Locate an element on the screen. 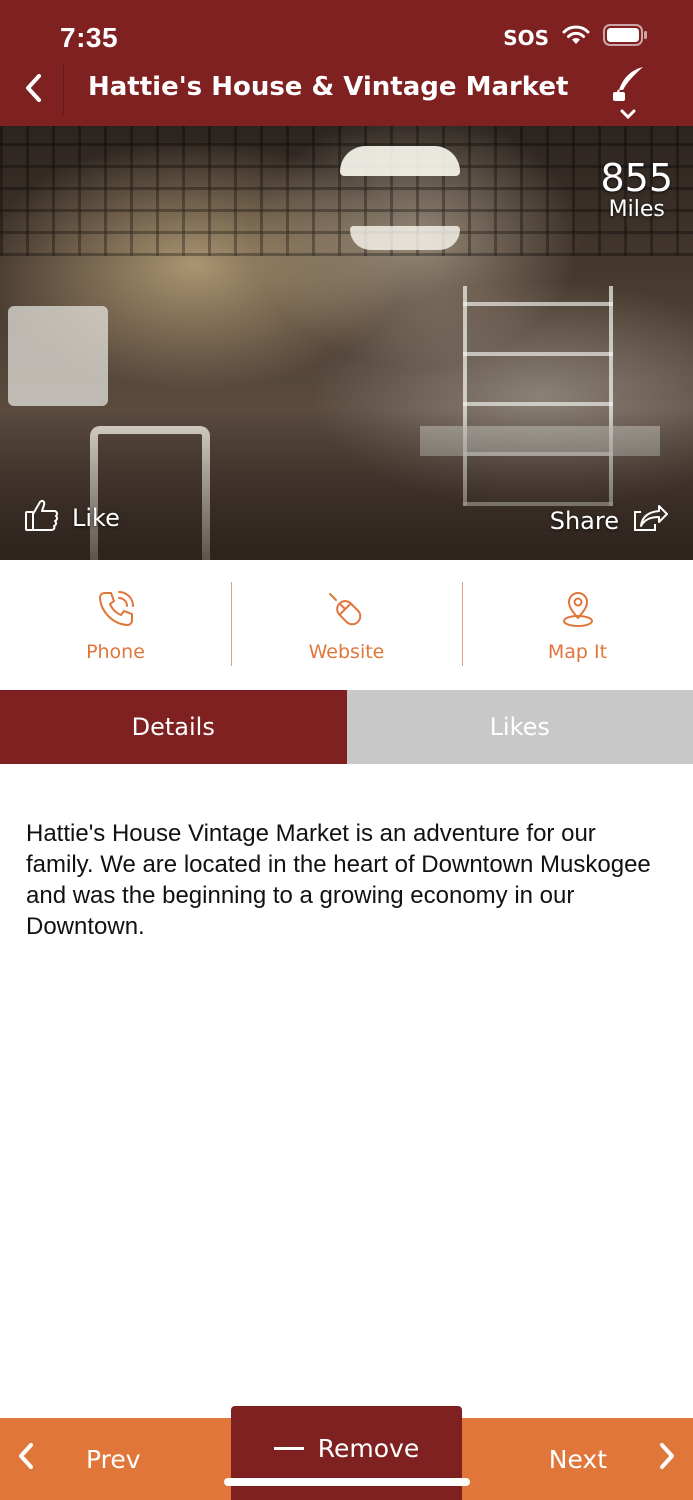 The width and height of the screenshot is (693, 1500). map-it-button: Map It is located at coordinates (577, 625).